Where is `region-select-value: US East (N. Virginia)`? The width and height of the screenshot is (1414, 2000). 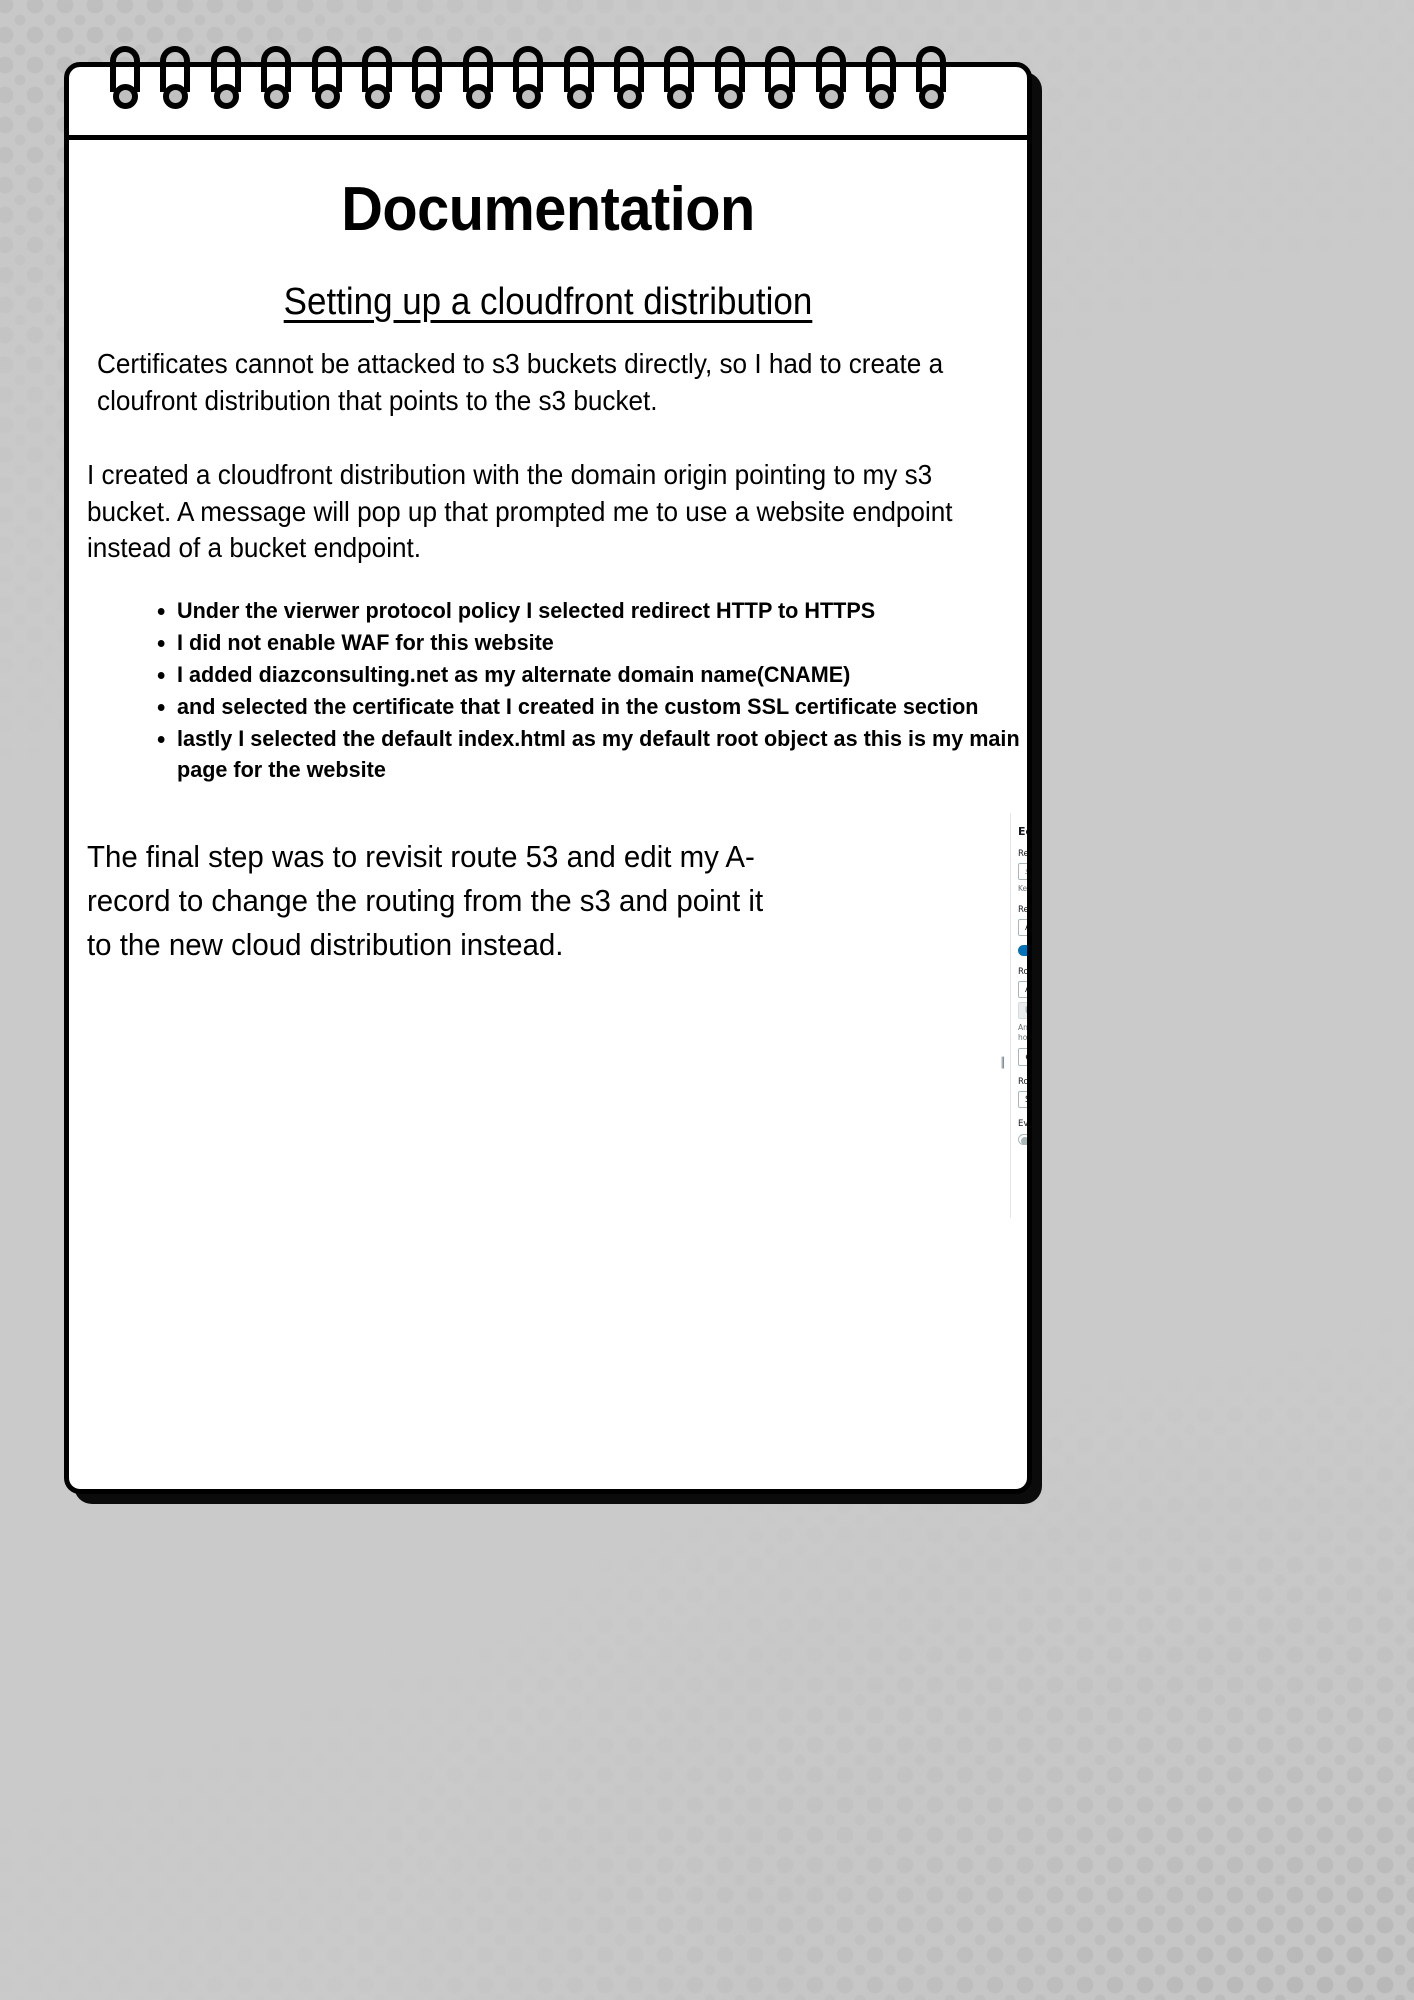
region-select-value: US East (N. Virginia) is located at coordinates (1028, 1010).